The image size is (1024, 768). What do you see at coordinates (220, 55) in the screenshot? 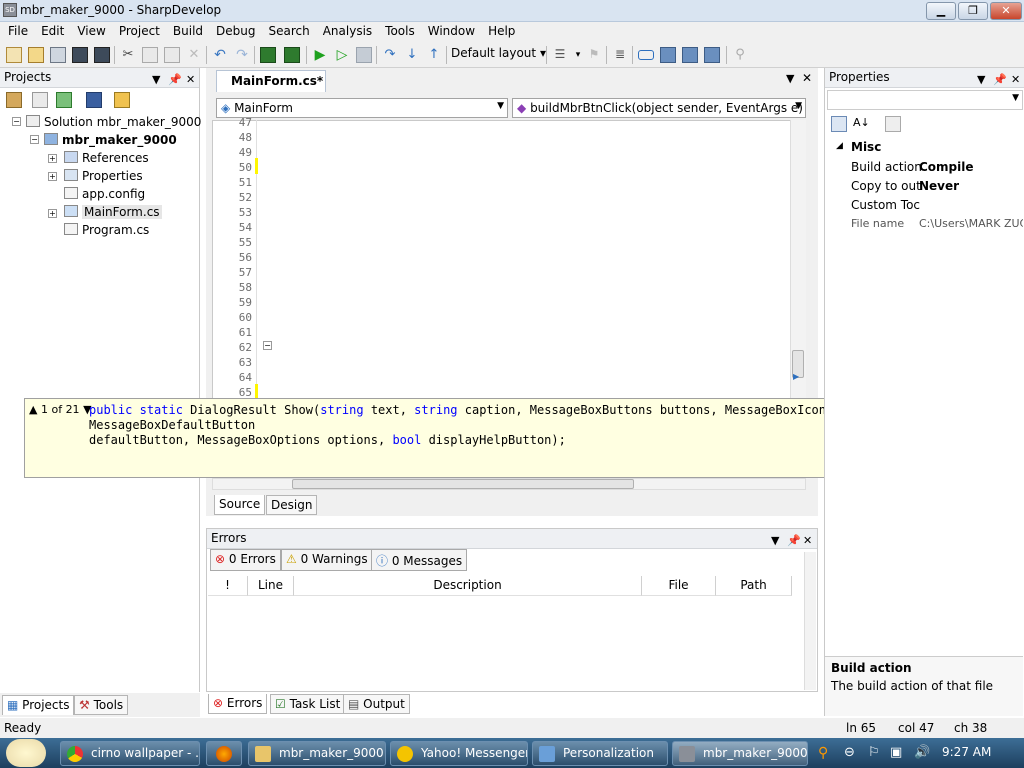
I see `undo-icon: ↶` at bounding box center [220, 55].